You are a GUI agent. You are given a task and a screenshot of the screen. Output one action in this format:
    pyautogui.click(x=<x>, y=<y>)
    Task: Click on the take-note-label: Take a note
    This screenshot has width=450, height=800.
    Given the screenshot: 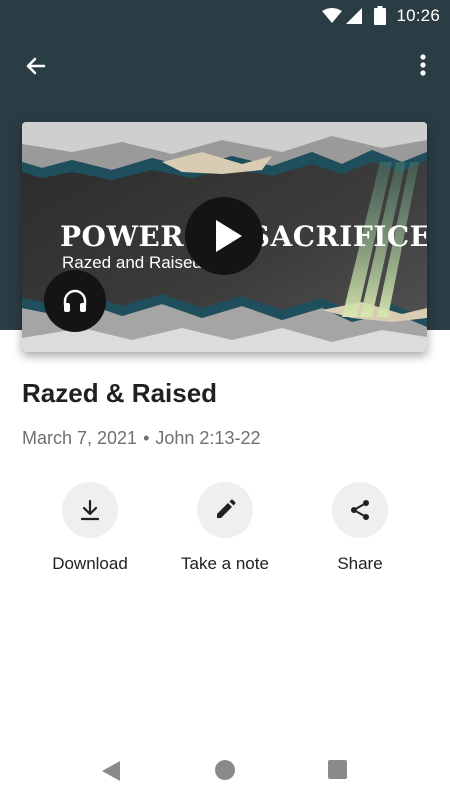 What is the action you would take?
    pyautogui.click(x=225, y=563)
    